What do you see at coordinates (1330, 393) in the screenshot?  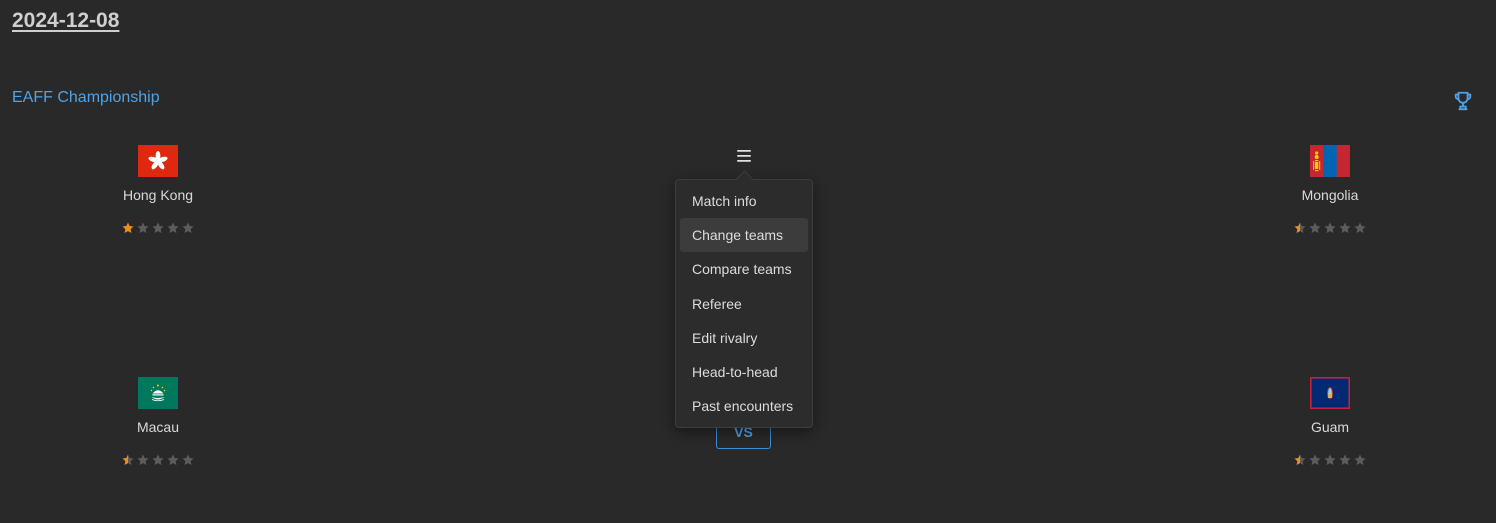 I see `guam-flag` at bounding box center [1330, 393].